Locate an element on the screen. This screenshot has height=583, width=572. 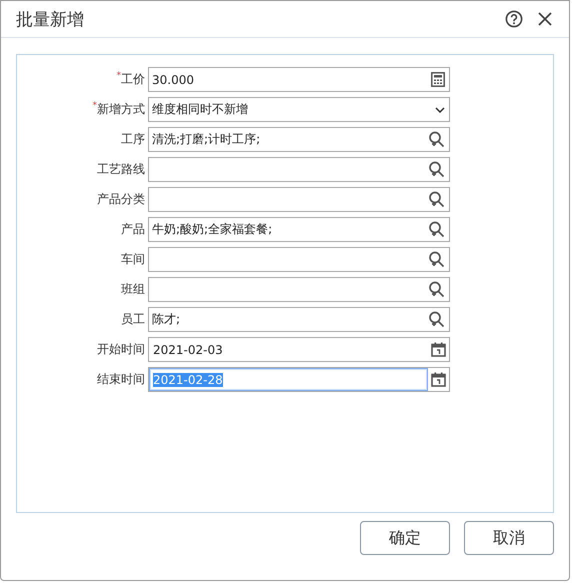
input-field: 清洗;打磨;计时工序; is located at coordinates (299, 139).